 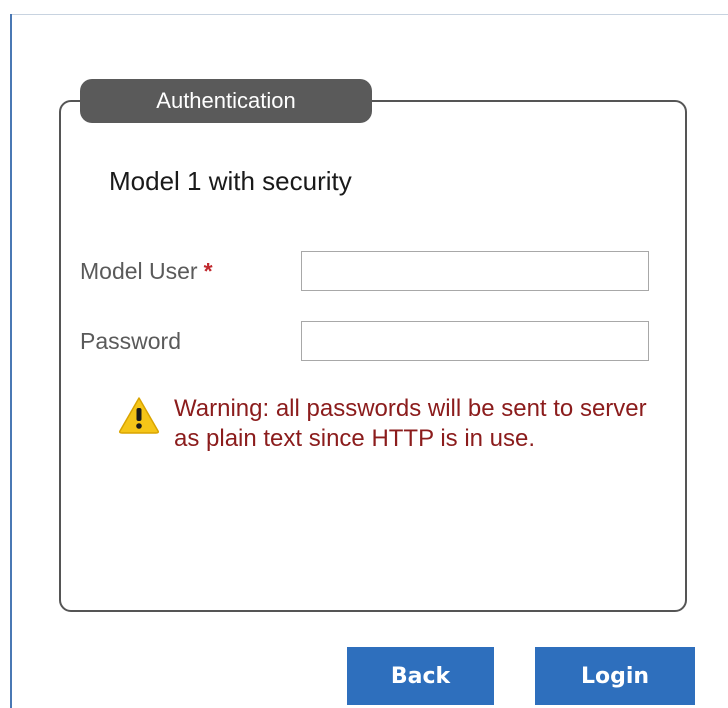 What do you see at coordinates (475, 271) in the screenshot?
I see `username-input` at bounding box center [475, 271].